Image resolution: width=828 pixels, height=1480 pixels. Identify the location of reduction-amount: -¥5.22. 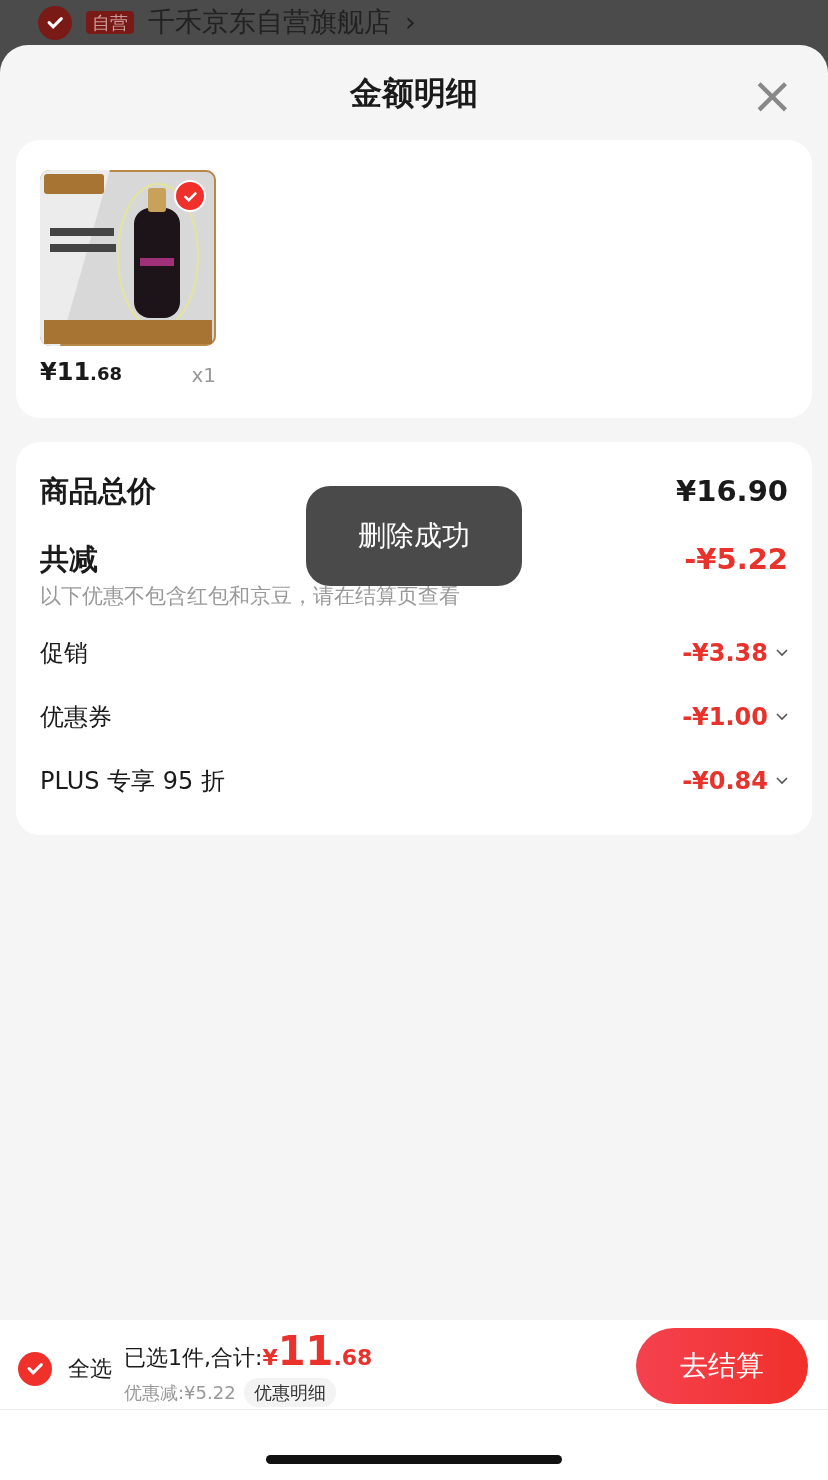
(736, 559).